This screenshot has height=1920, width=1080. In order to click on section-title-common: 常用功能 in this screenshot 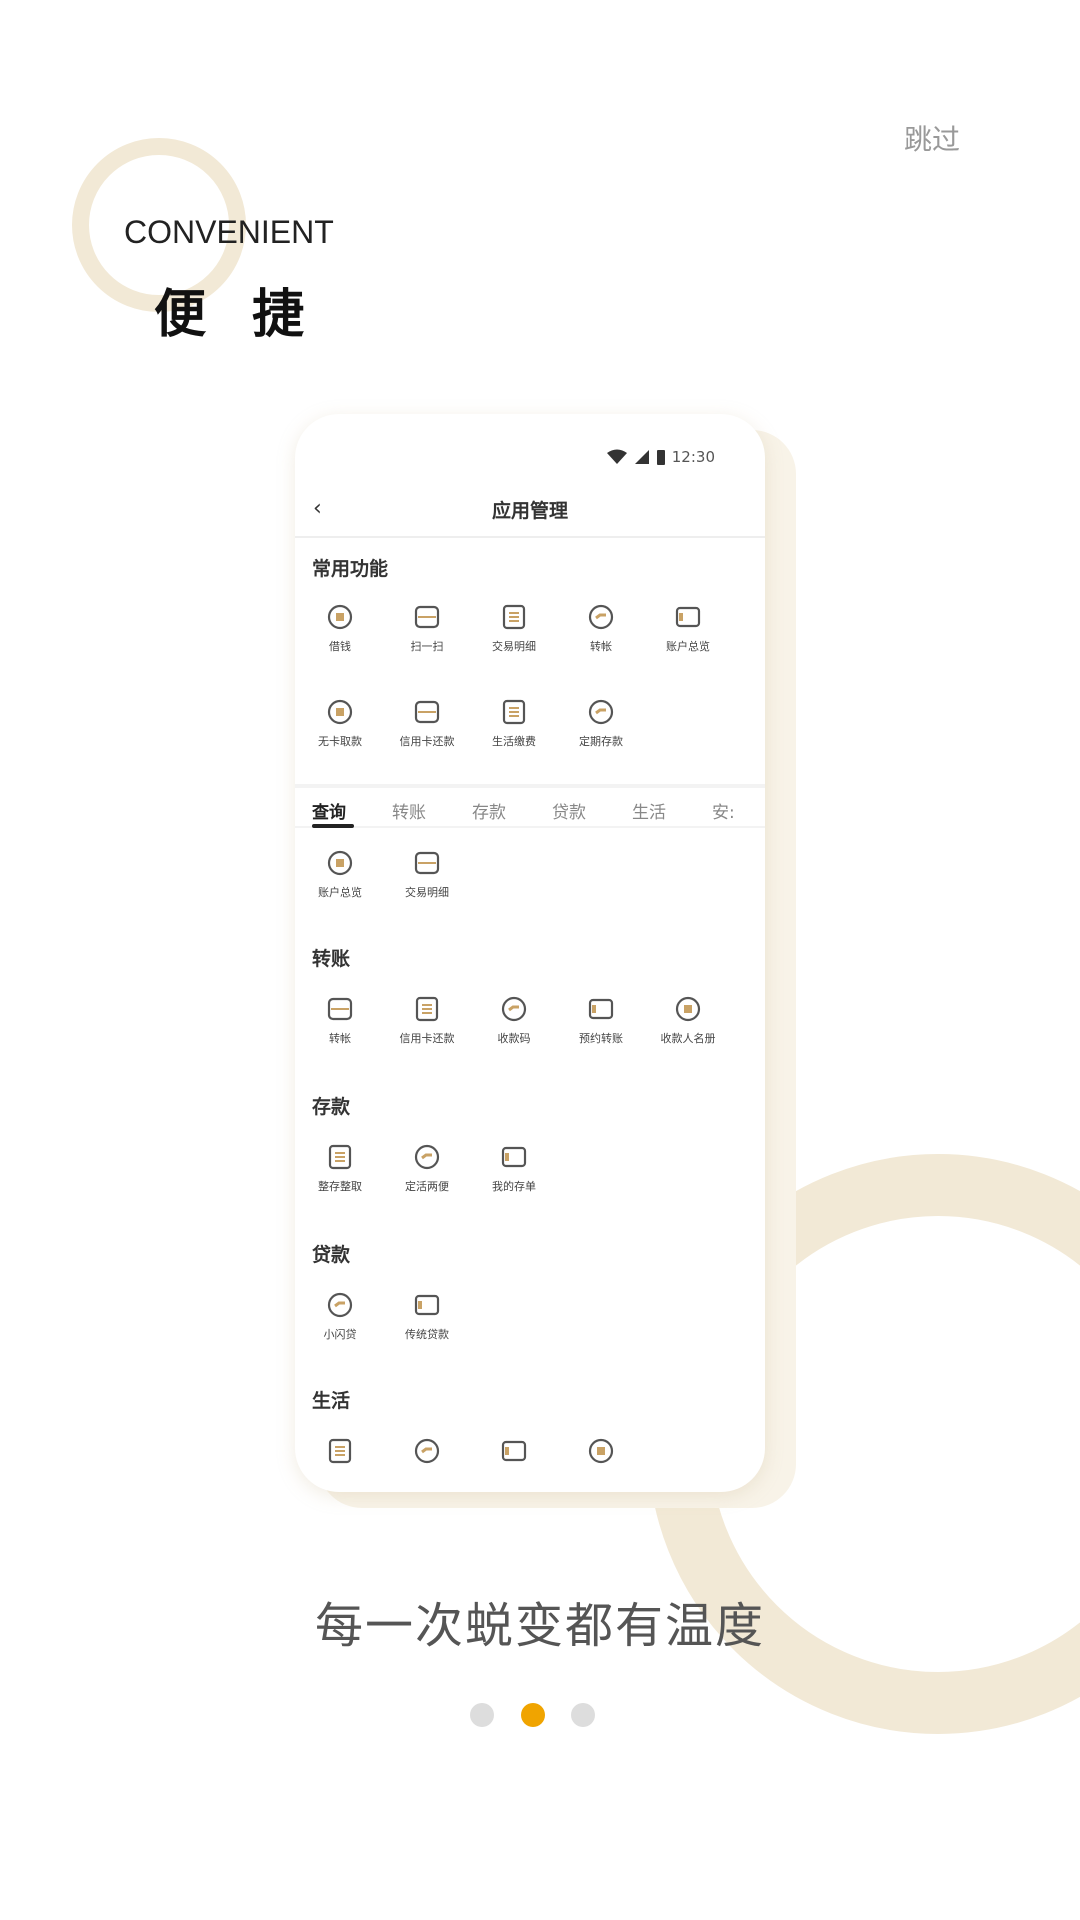, I will do `click(350, 569)`.